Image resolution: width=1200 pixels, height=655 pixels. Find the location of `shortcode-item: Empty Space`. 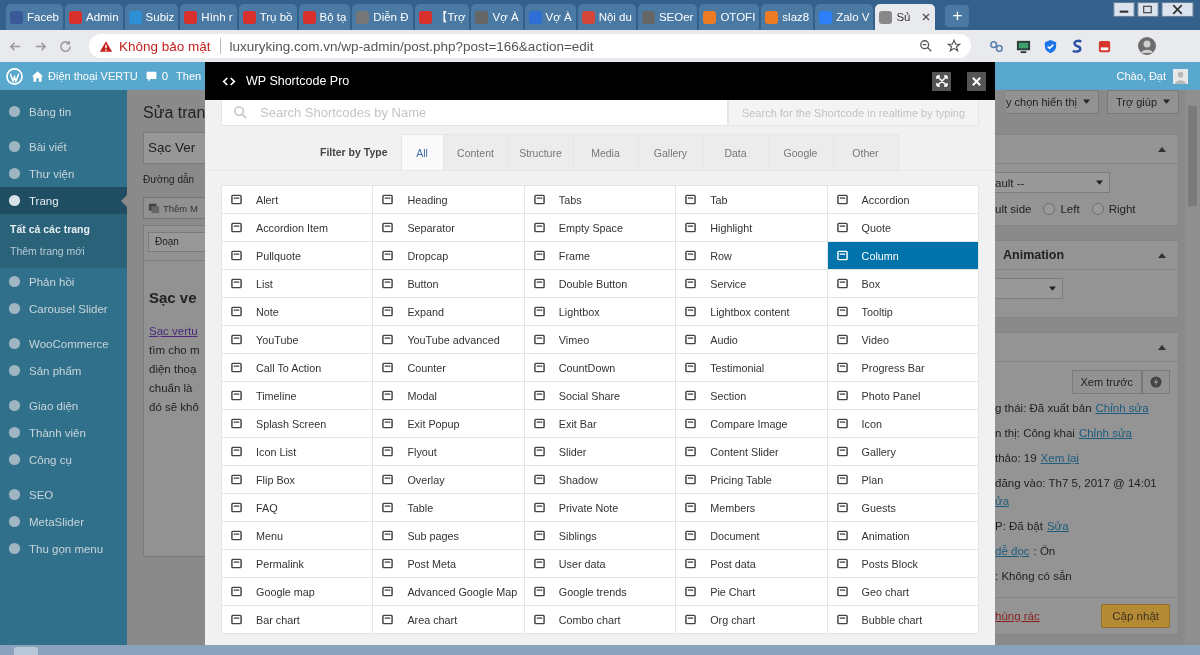

shortcode-item: Empty Space is located at coordinates (600, 228).